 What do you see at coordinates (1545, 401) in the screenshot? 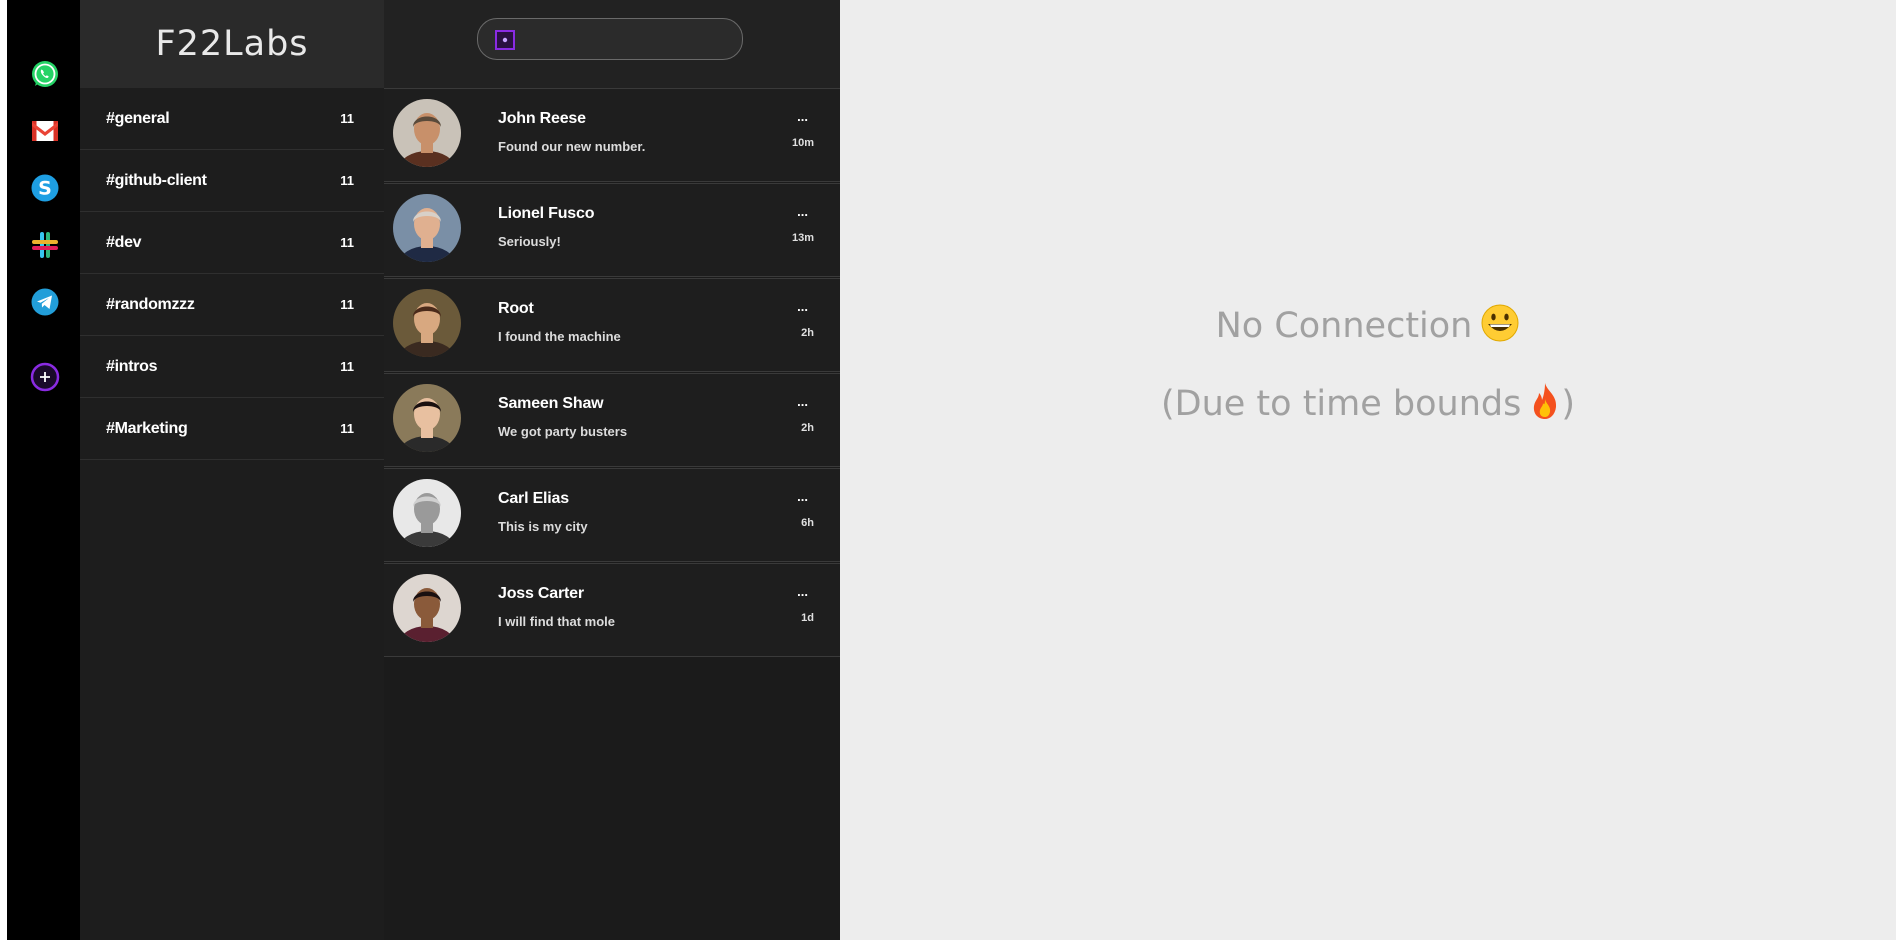
I see `fire-emoji-icon` at bounding box center [1545, 401].